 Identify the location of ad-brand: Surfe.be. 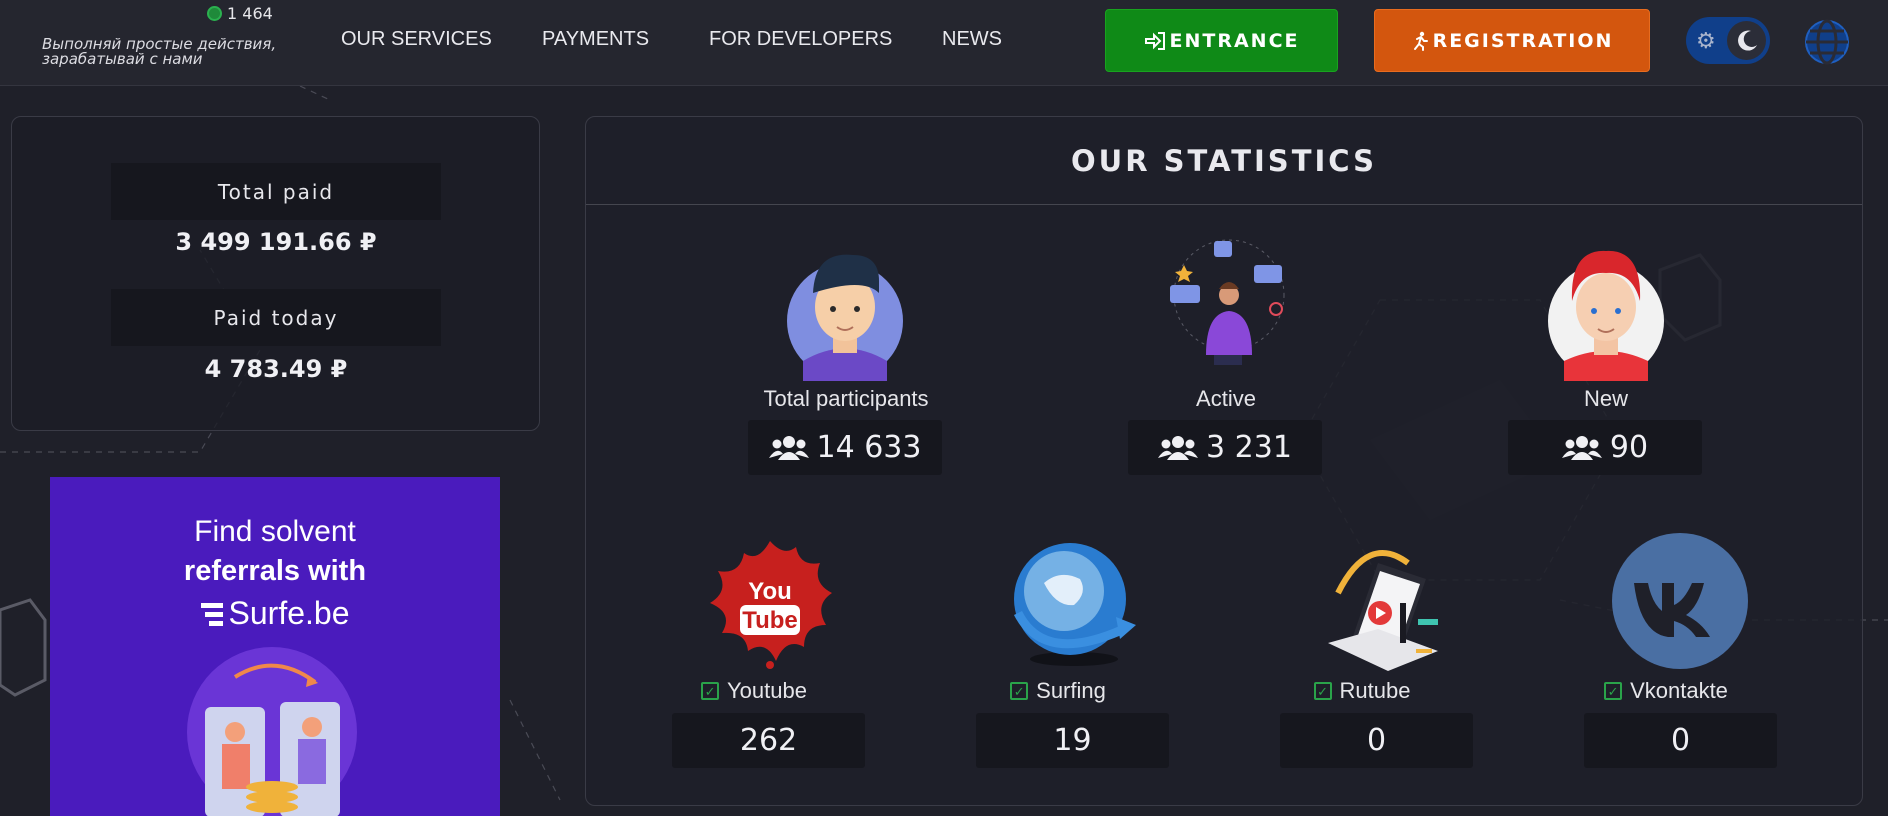
(275, 613).